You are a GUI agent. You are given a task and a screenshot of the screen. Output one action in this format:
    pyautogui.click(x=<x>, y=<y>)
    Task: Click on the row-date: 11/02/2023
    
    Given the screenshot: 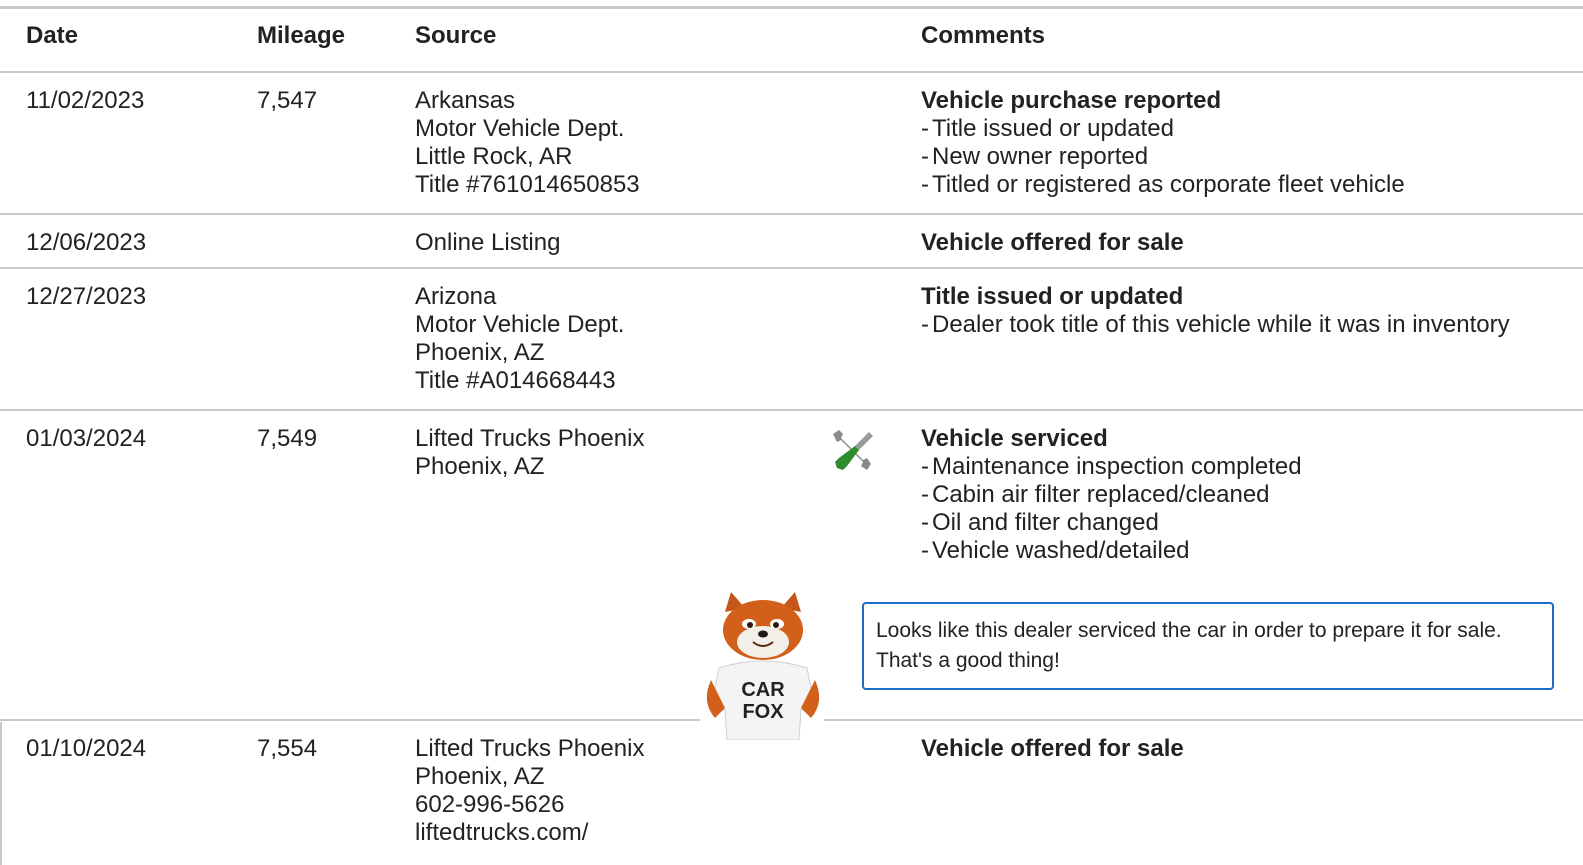 What is the action you would take?
    pyautogui.click(x=85, y=100)
    